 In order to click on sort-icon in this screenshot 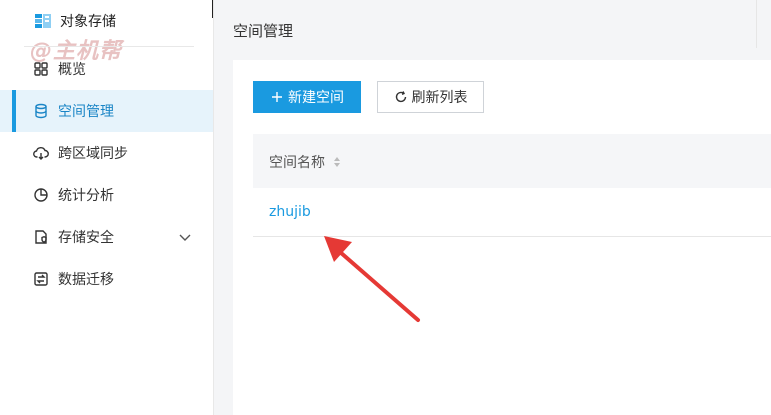, I will do `click(337, 162)`.